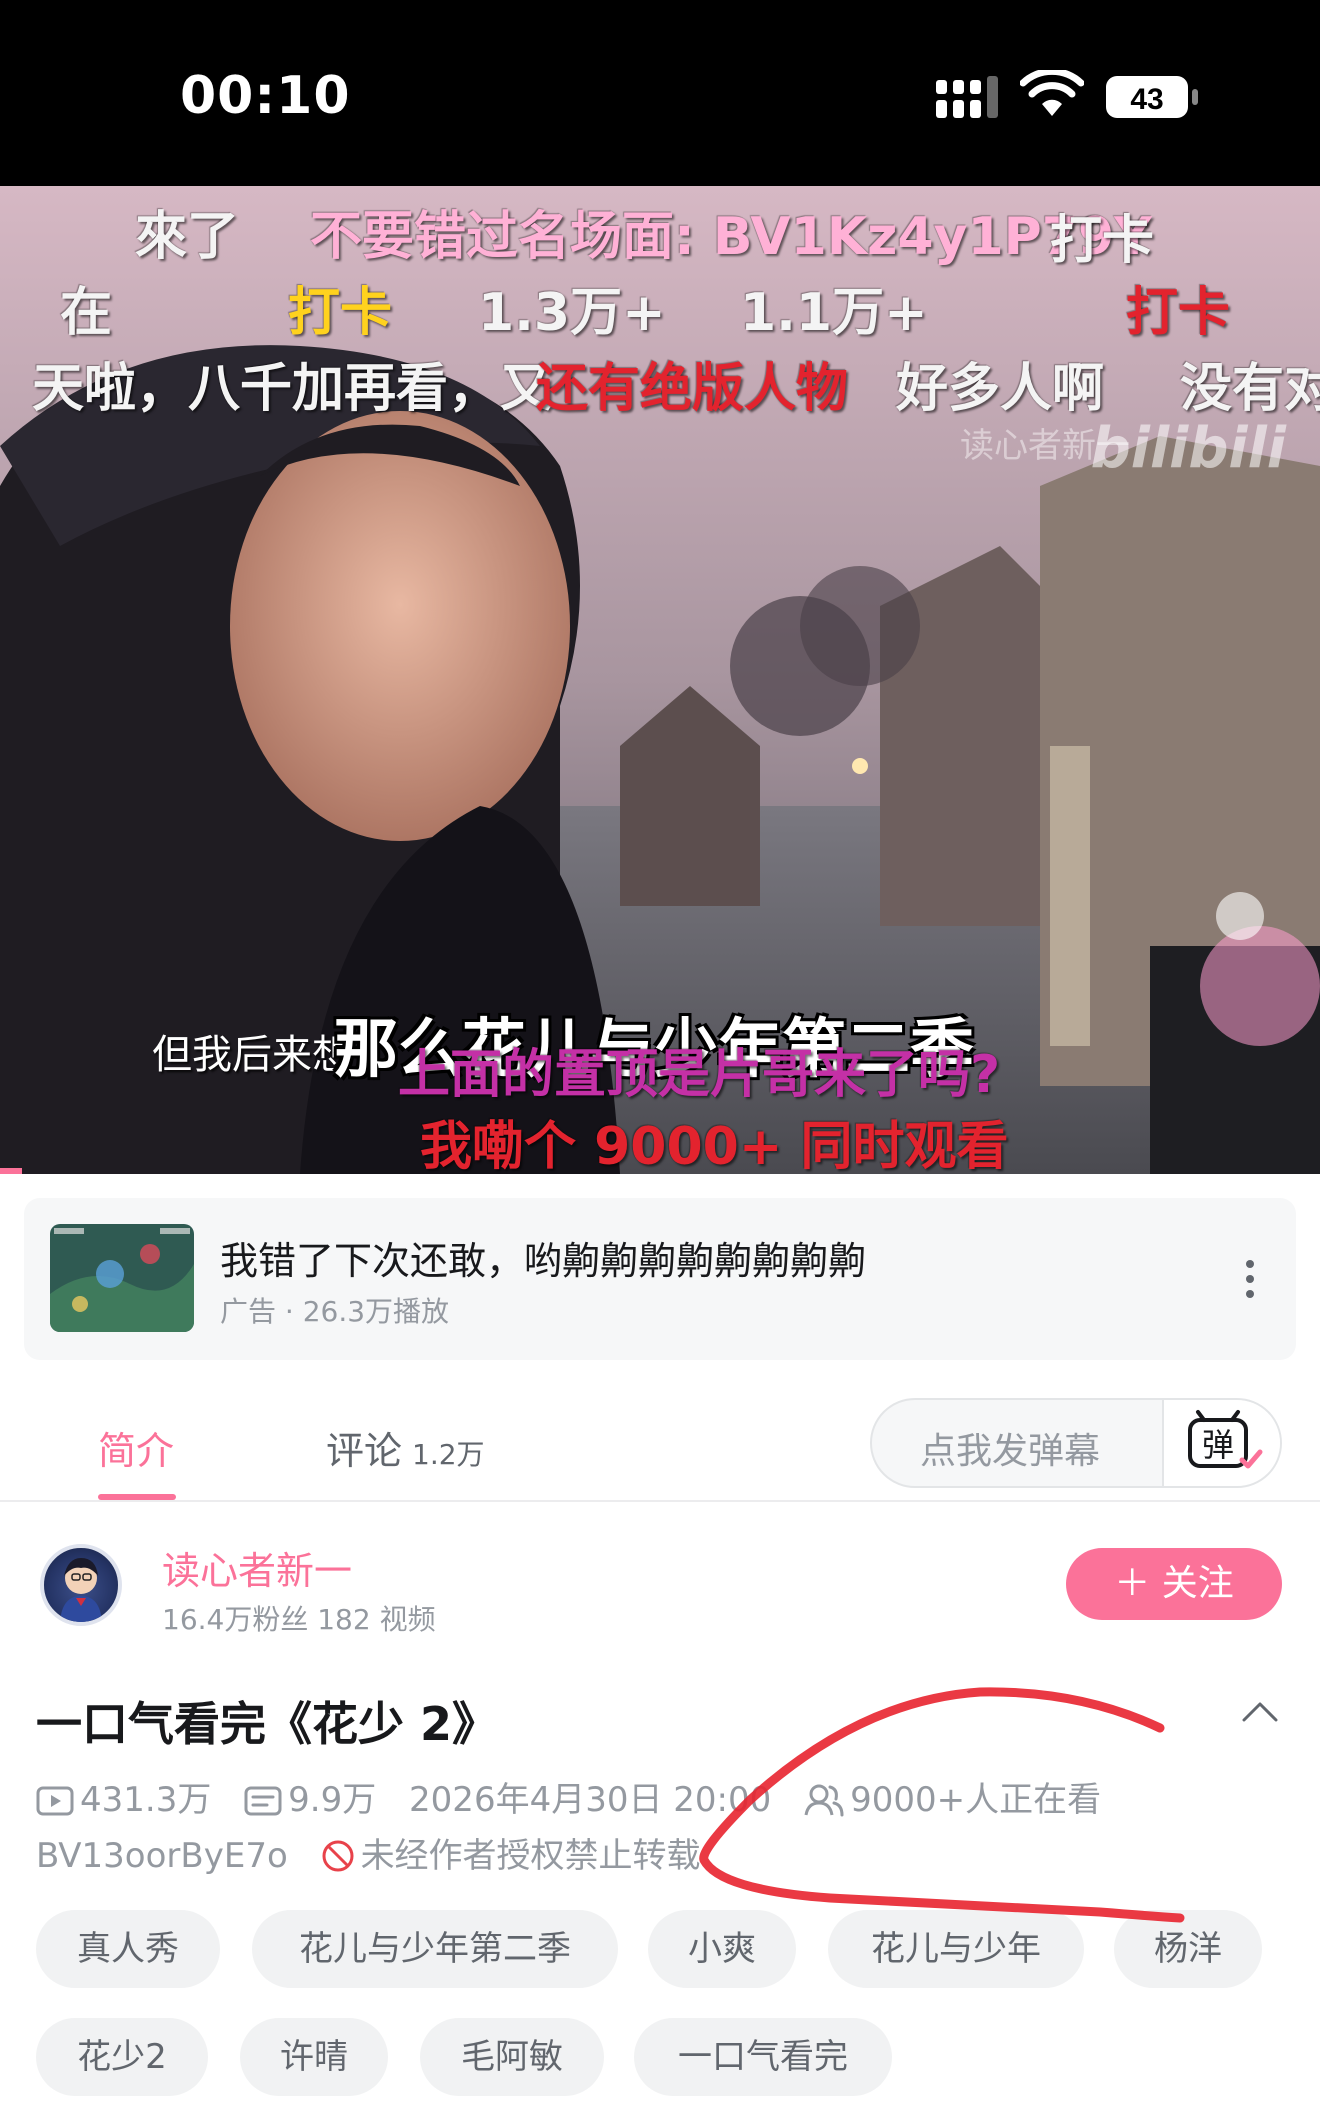 The image size is (1320, 2119). Describe the element at coordinates (824, 1800) in the screenshot. I see `watching-people-icon` at that location.